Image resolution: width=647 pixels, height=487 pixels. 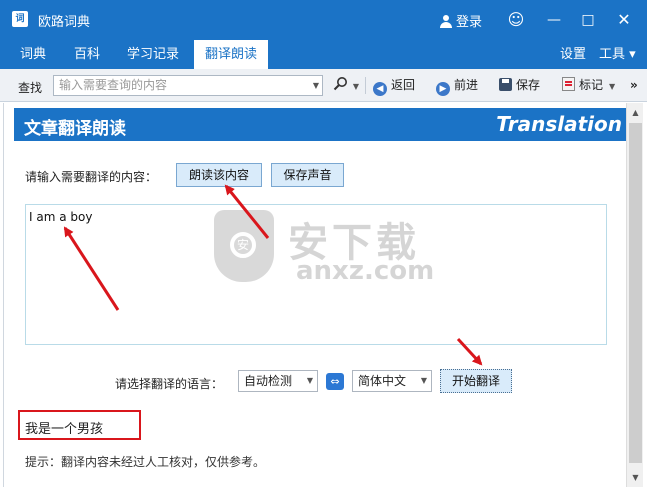 I want to click on menu-bar: 词典 百科 学习记录 翻译朗读 设置 工具 ▾, so click(x=323, y=54).